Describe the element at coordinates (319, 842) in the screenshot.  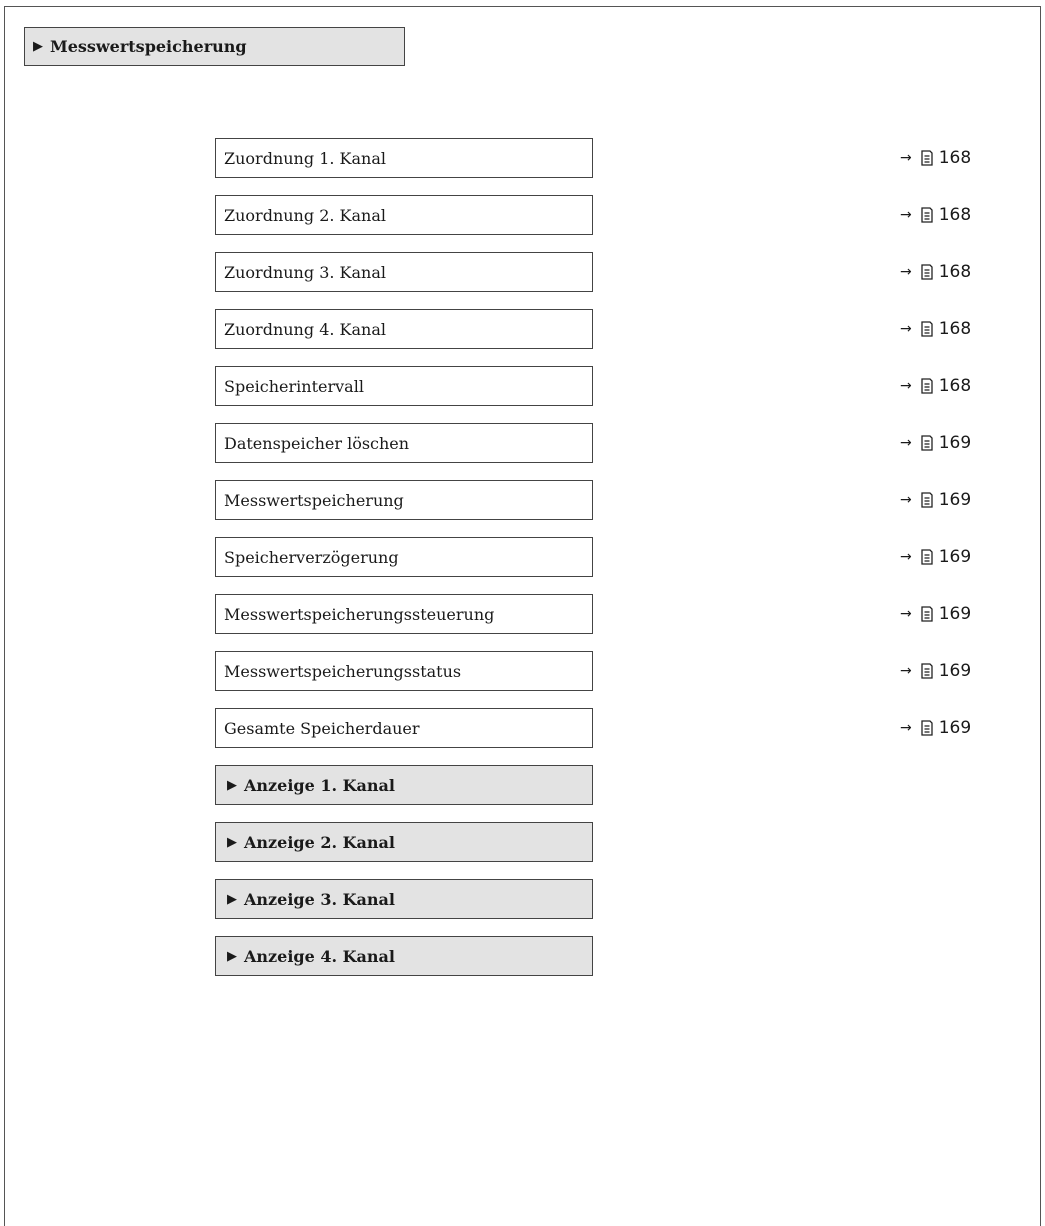
I see `submenu-label: Anzeige 2. Kanal` at that location.